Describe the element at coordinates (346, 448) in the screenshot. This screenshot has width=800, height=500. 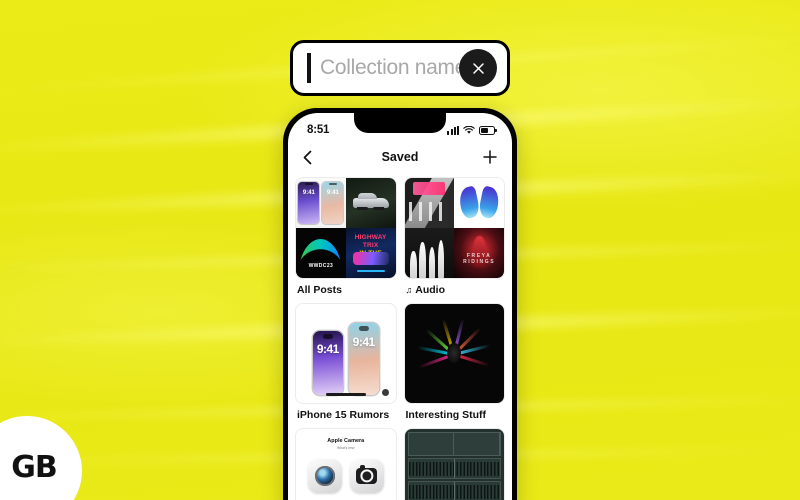
I see `camera-card-subtitle: What's new` at that location.